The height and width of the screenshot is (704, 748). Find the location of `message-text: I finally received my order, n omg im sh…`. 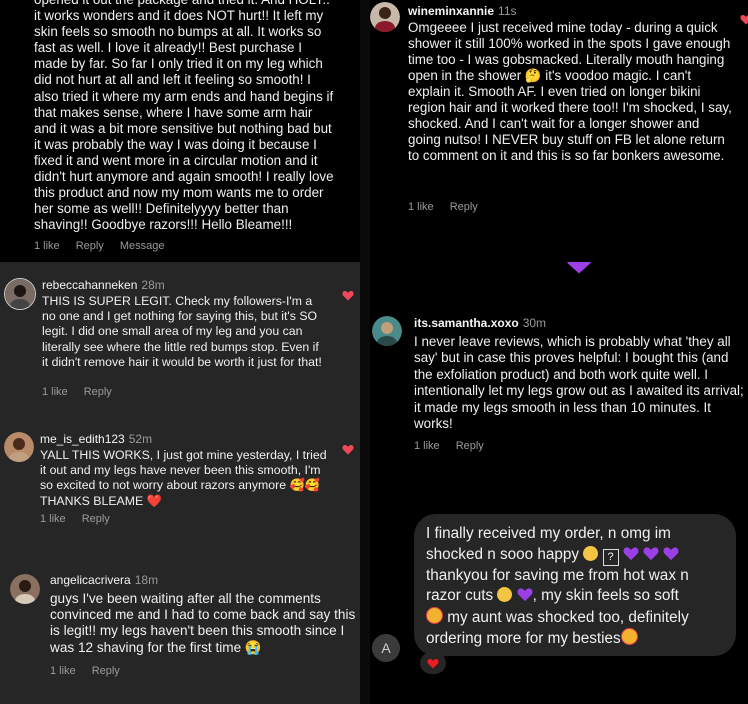

message-text: I finally received my order, n omg im sh… is located at coordinates (581, 587).